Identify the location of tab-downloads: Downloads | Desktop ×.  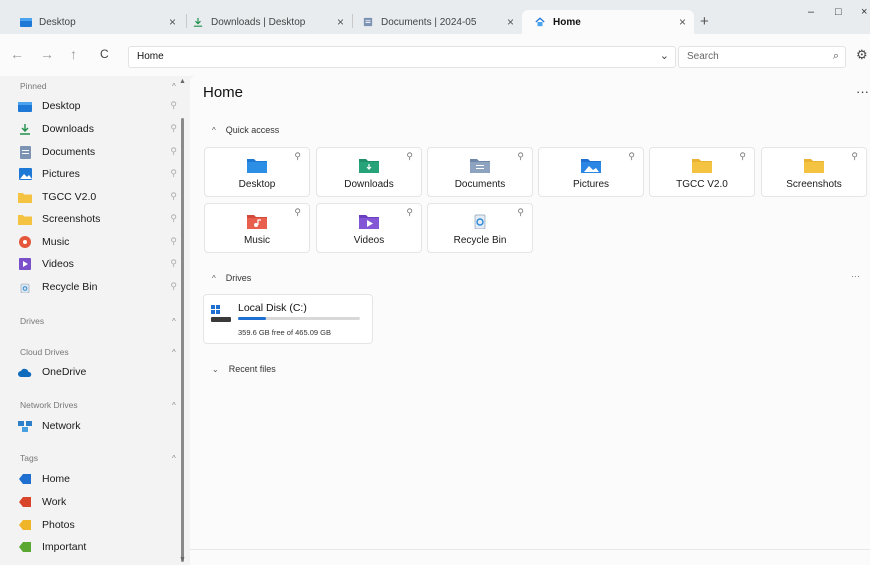
(266, 22).